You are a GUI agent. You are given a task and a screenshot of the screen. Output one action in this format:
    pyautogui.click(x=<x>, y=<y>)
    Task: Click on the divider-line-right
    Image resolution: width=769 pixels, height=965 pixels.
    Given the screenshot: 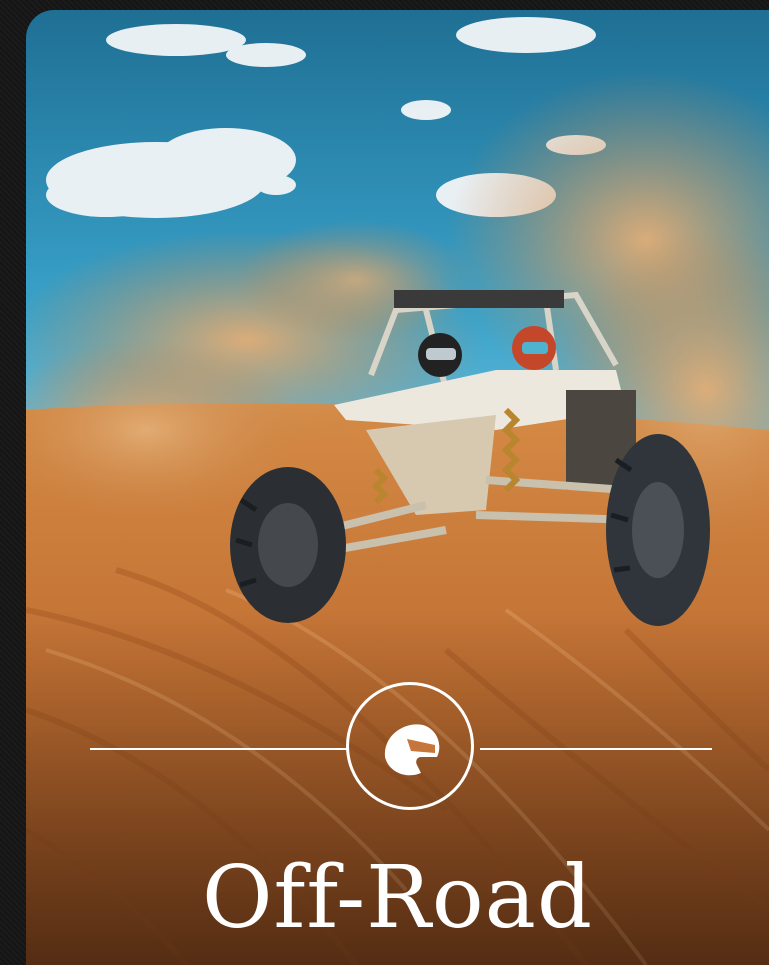 What is the action you would take?
    pyautogui.click(x=596, y=749)
    